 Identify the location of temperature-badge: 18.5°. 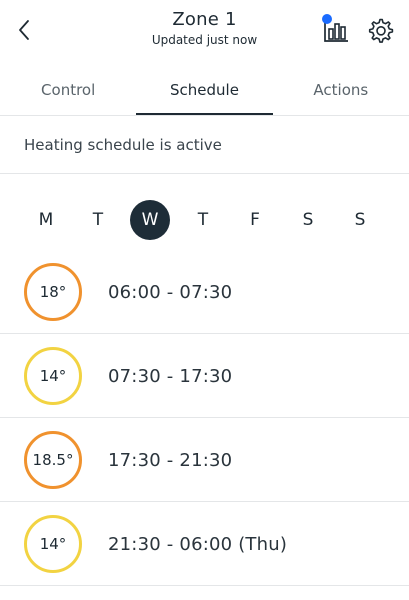
(53, 460).